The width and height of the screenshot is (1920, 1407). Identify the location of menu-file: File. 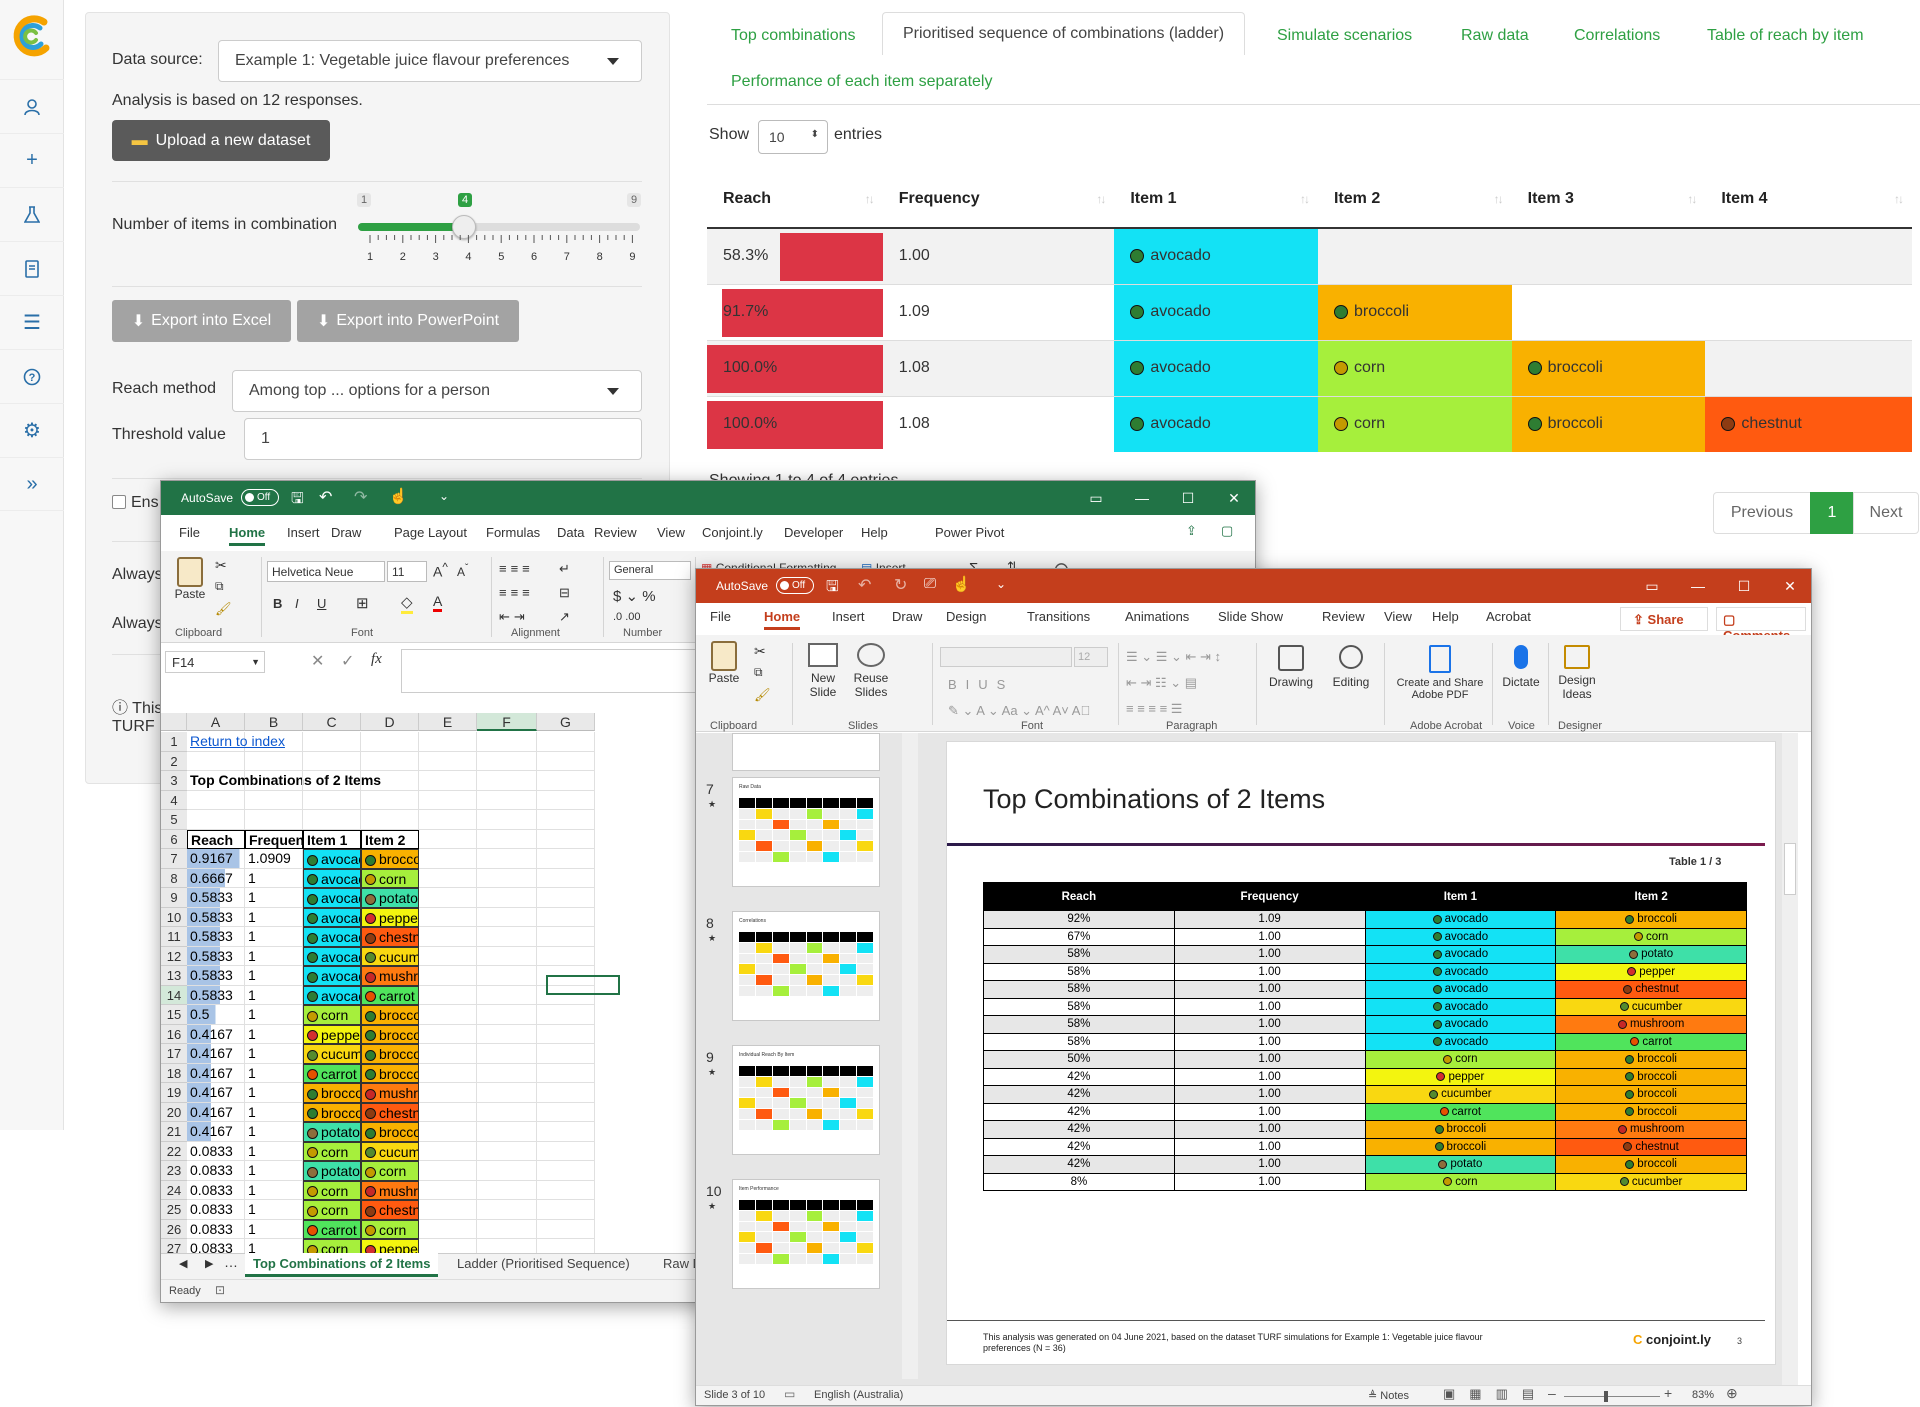
(720, 616).